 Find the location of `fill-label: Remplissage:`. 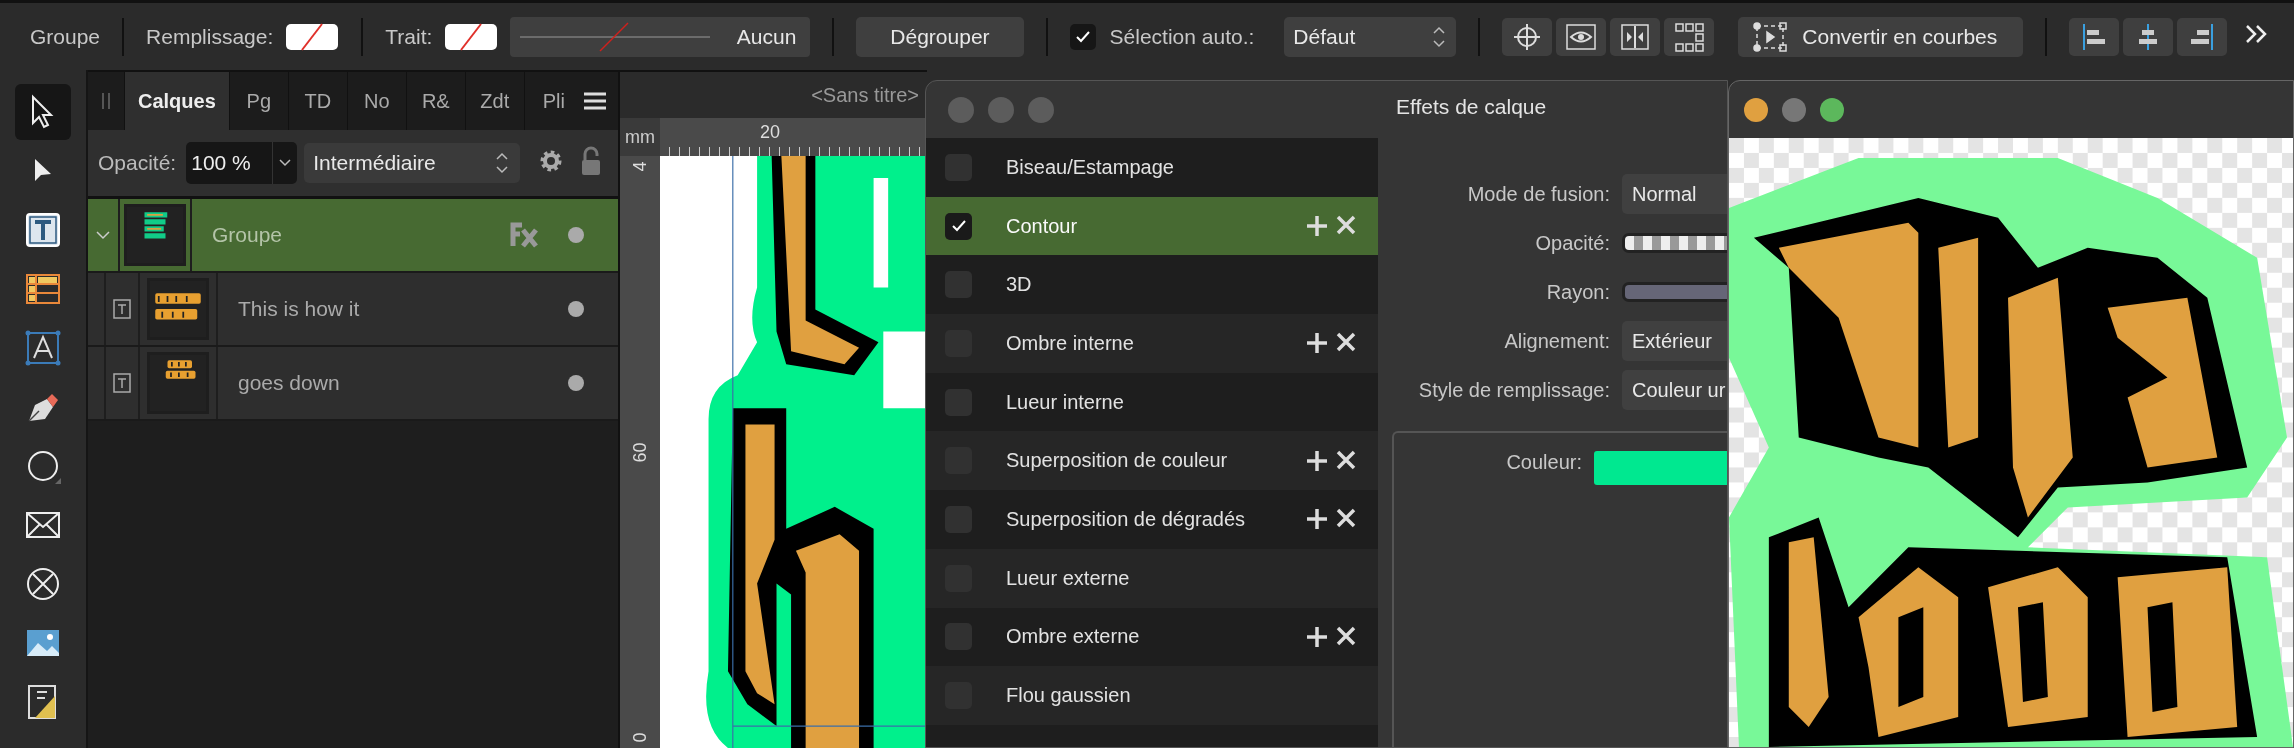

fill-label: Remplissage: is located at coordinates (210, 36).